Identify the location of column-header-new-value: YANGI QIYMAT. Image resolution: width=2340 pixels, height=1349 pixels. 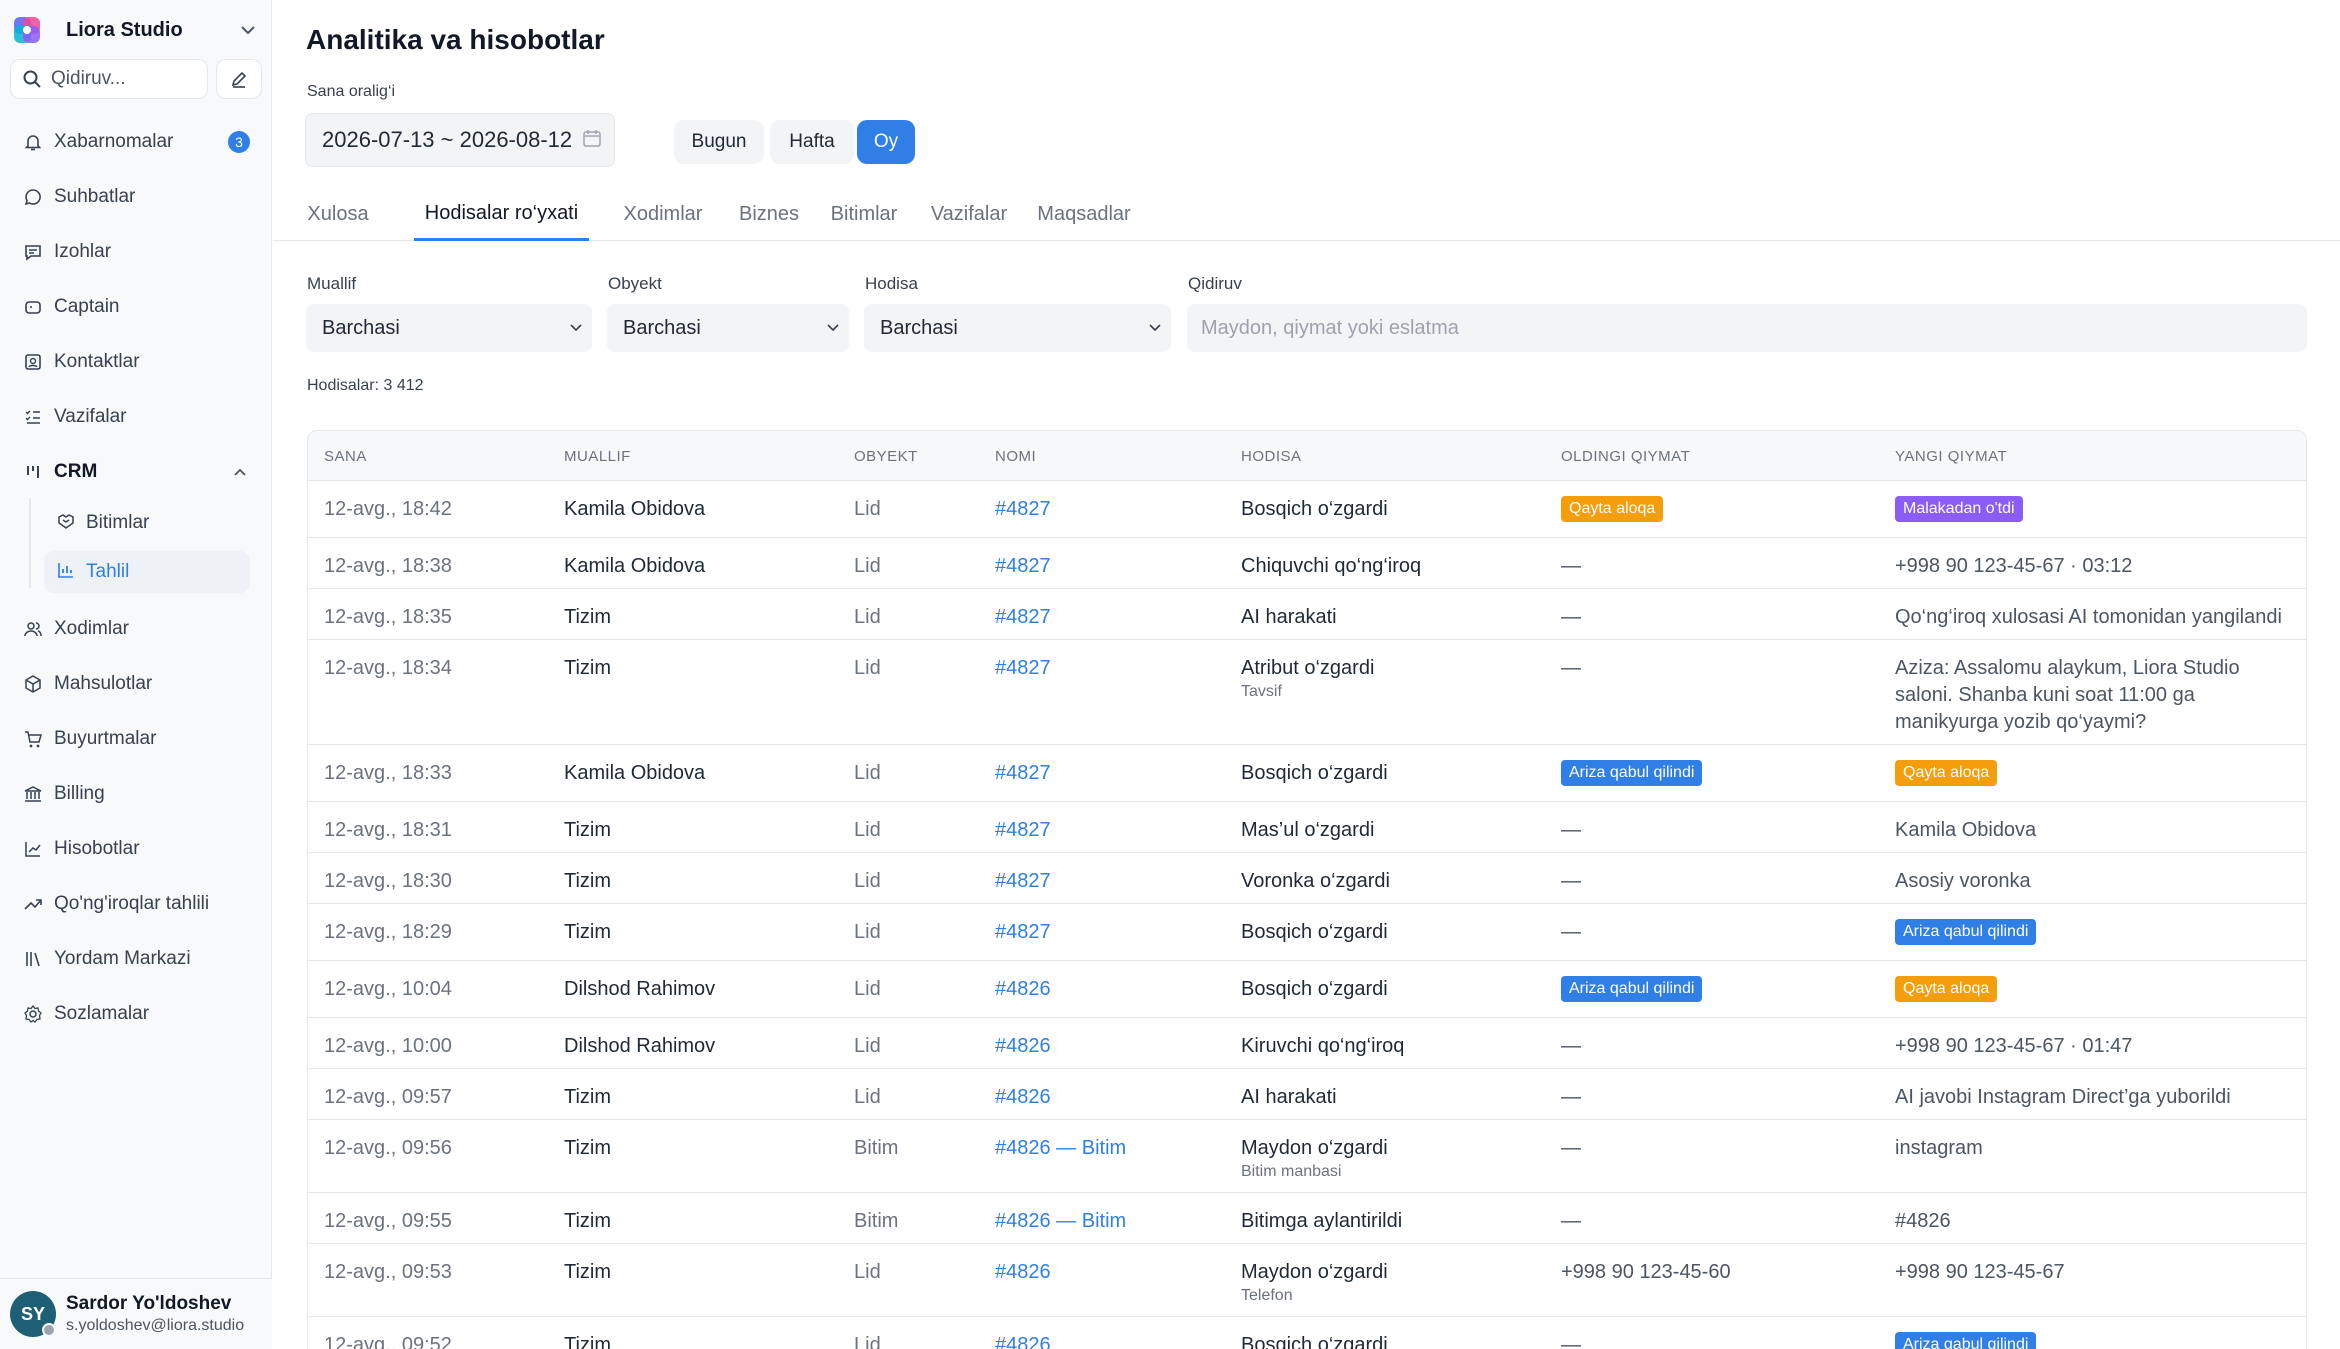
(1951, 456).